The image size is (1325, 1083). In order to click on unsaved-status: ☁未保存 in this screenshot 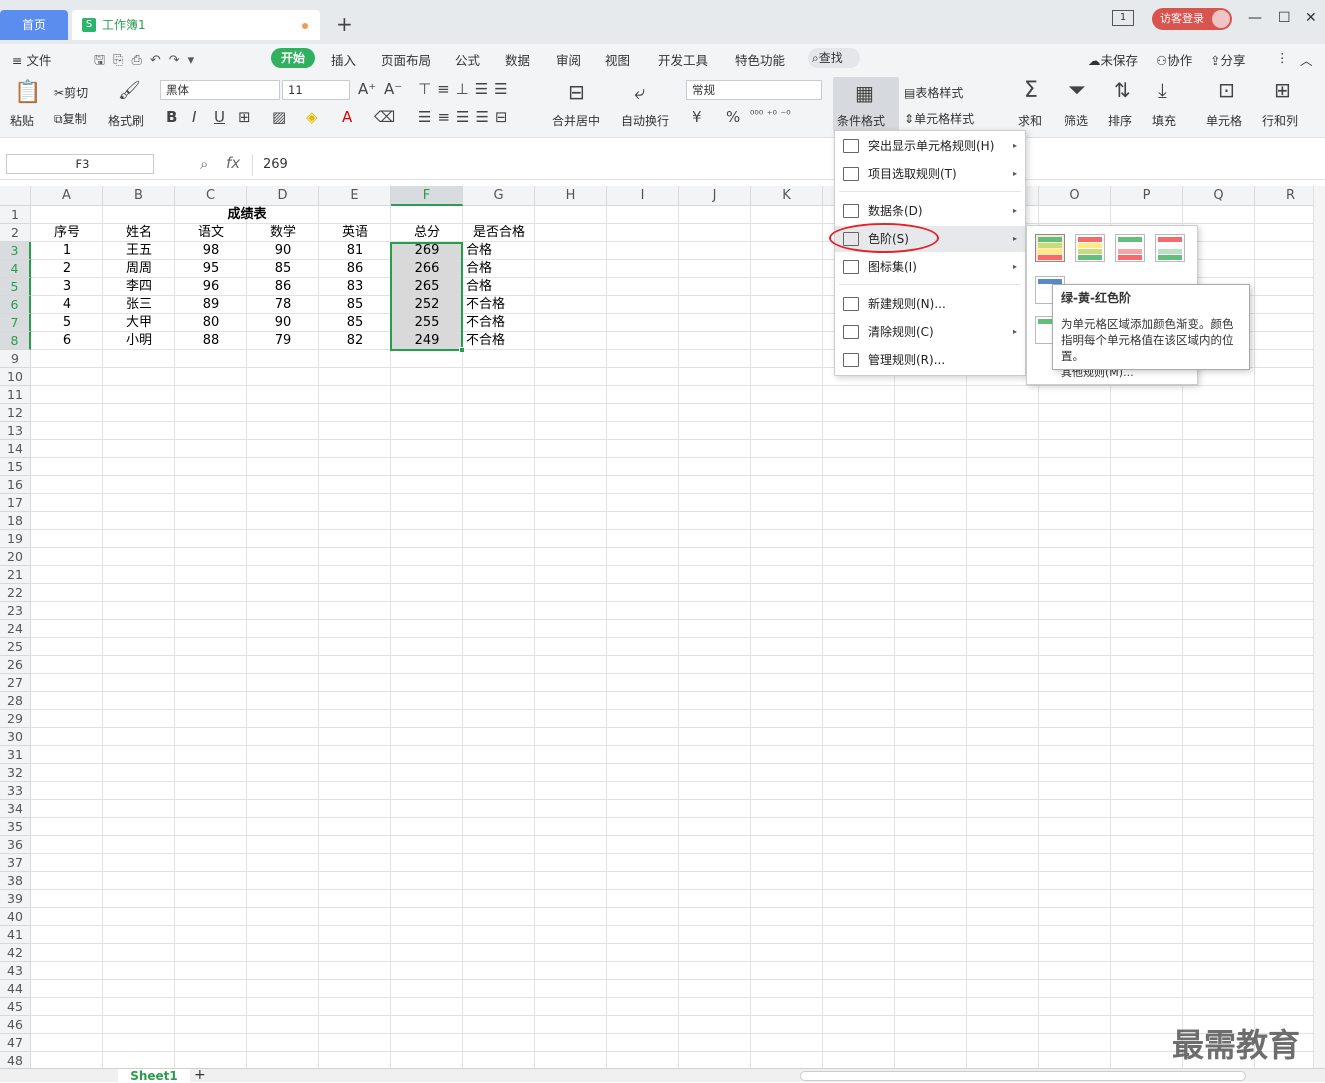, I will do `click(1113, 59)`.